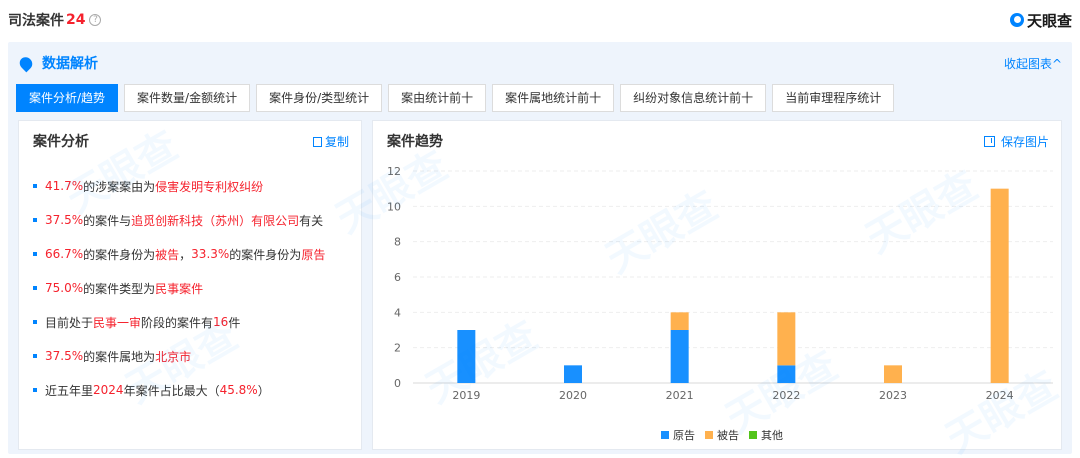 The height and width of the screenshot is (458, 1080). Describe the element at coordinates (397, 242) in the screenshot. I see `y-tick-label: 8` at that location.